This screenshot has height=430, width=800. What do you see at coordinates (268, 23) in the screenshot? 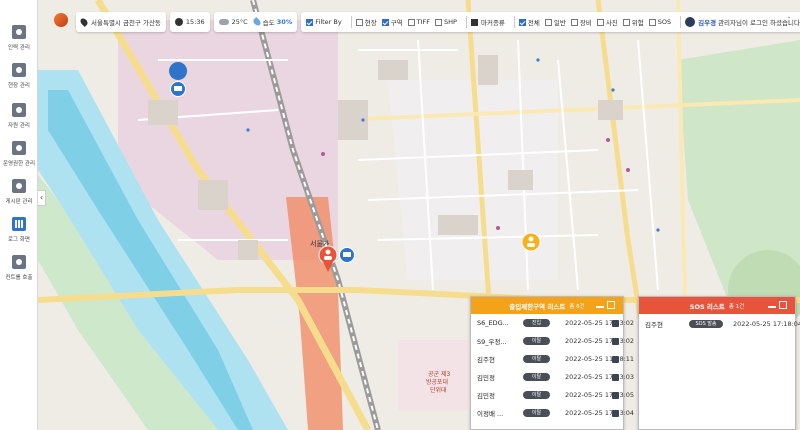
I see `humidity-label: 습도` at bounding box center [268, 23].